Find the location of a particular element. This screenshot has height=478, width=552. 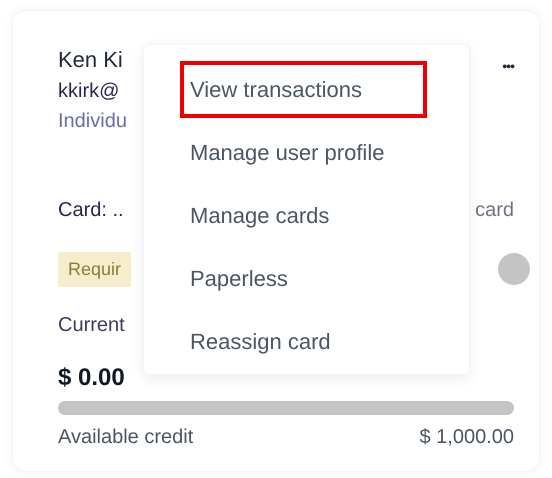

status-badge: Requir is located at coordinates (95, 269).